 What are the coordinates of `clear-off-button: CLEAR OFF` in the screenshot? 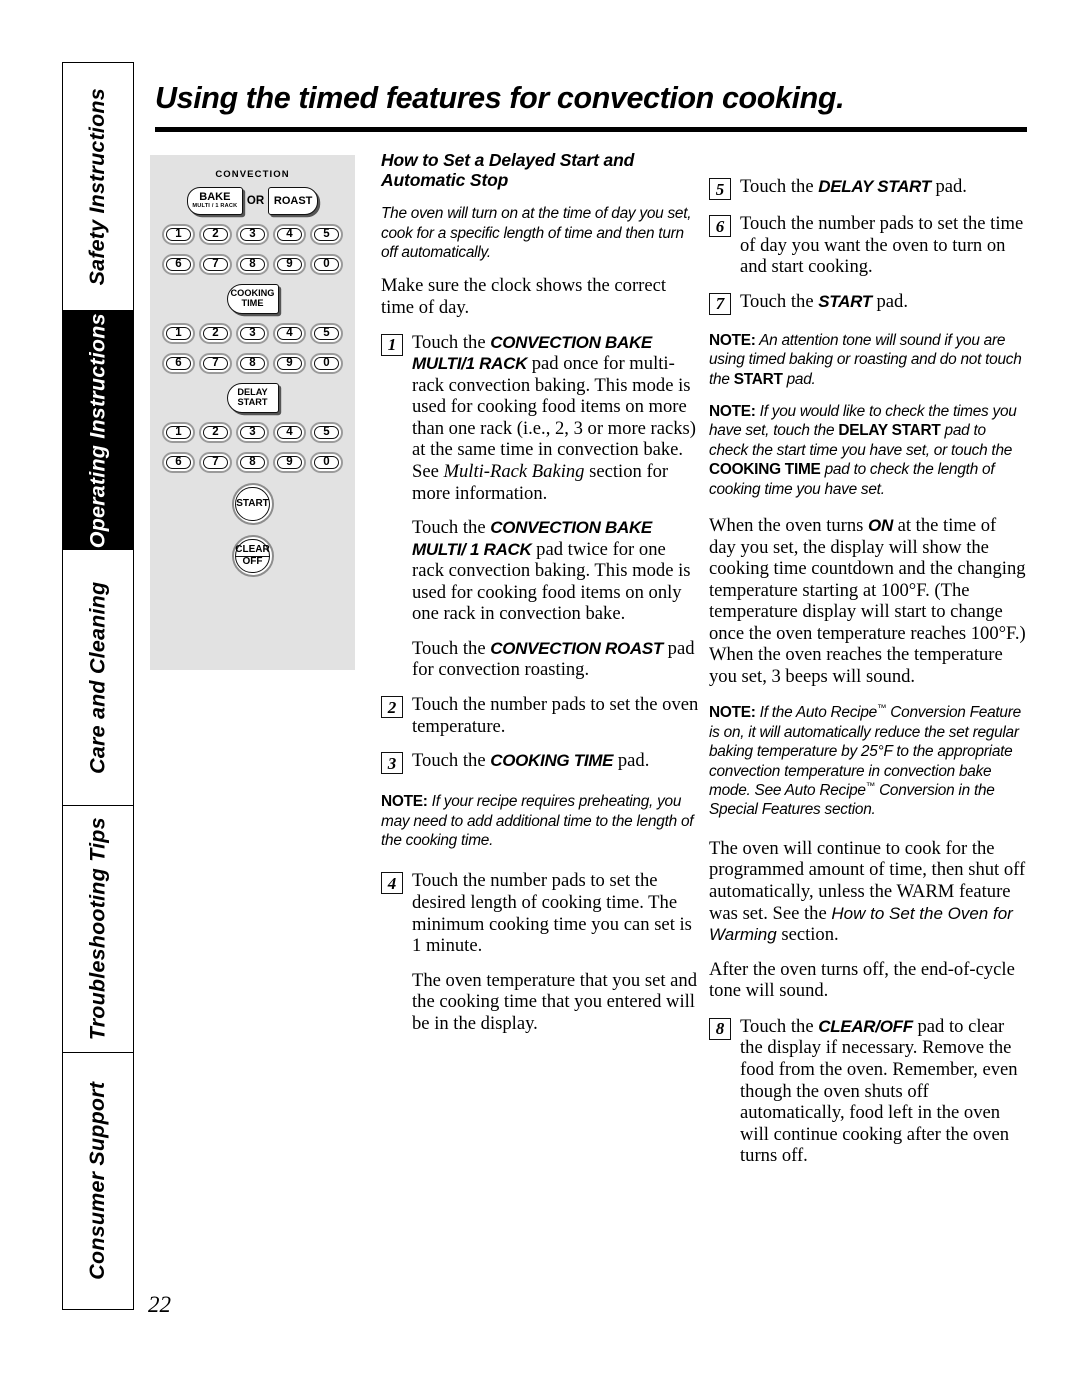 It's located at (252, 556).